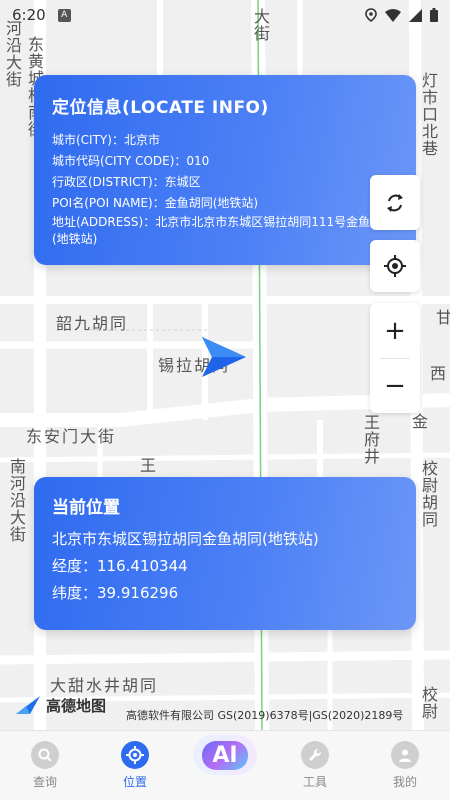  I want to click on current-position-title: 当前位置, so click(86, 508).